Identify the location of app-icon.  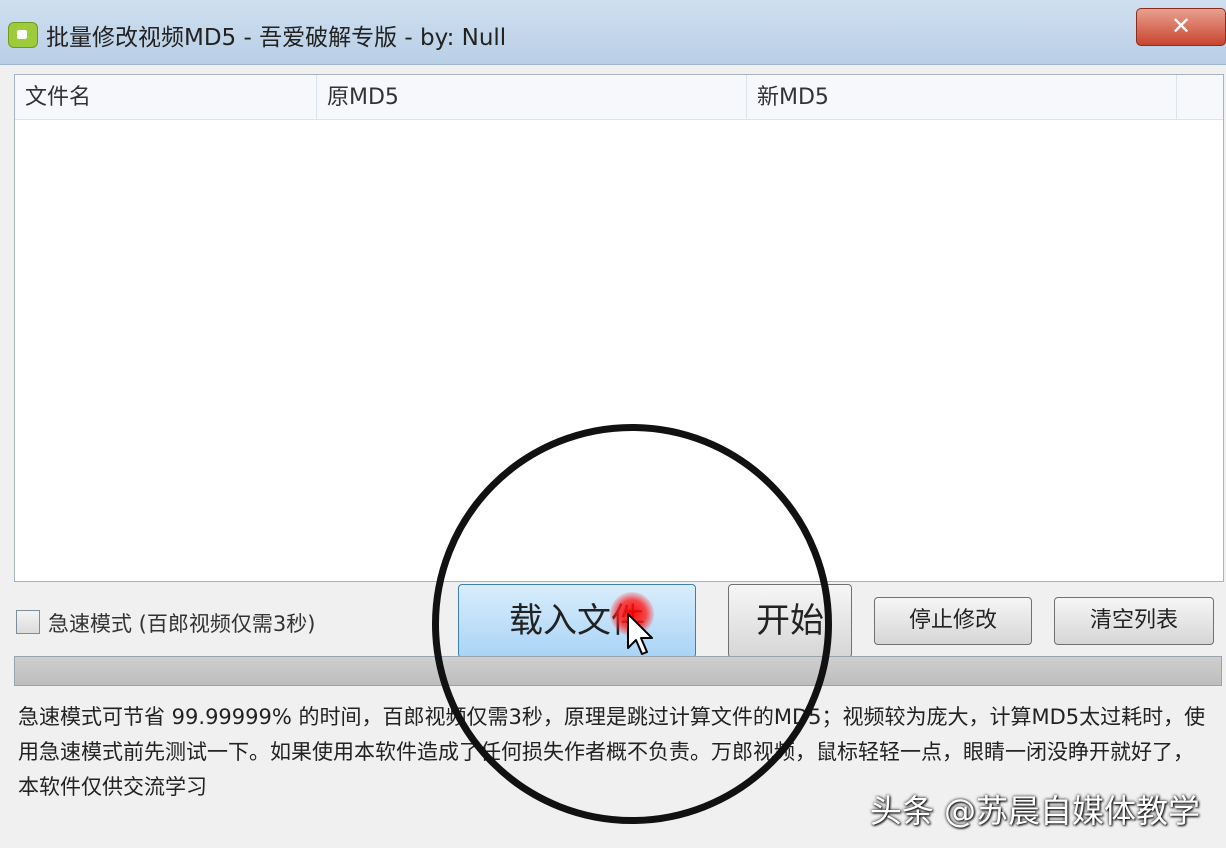
(23, 35).